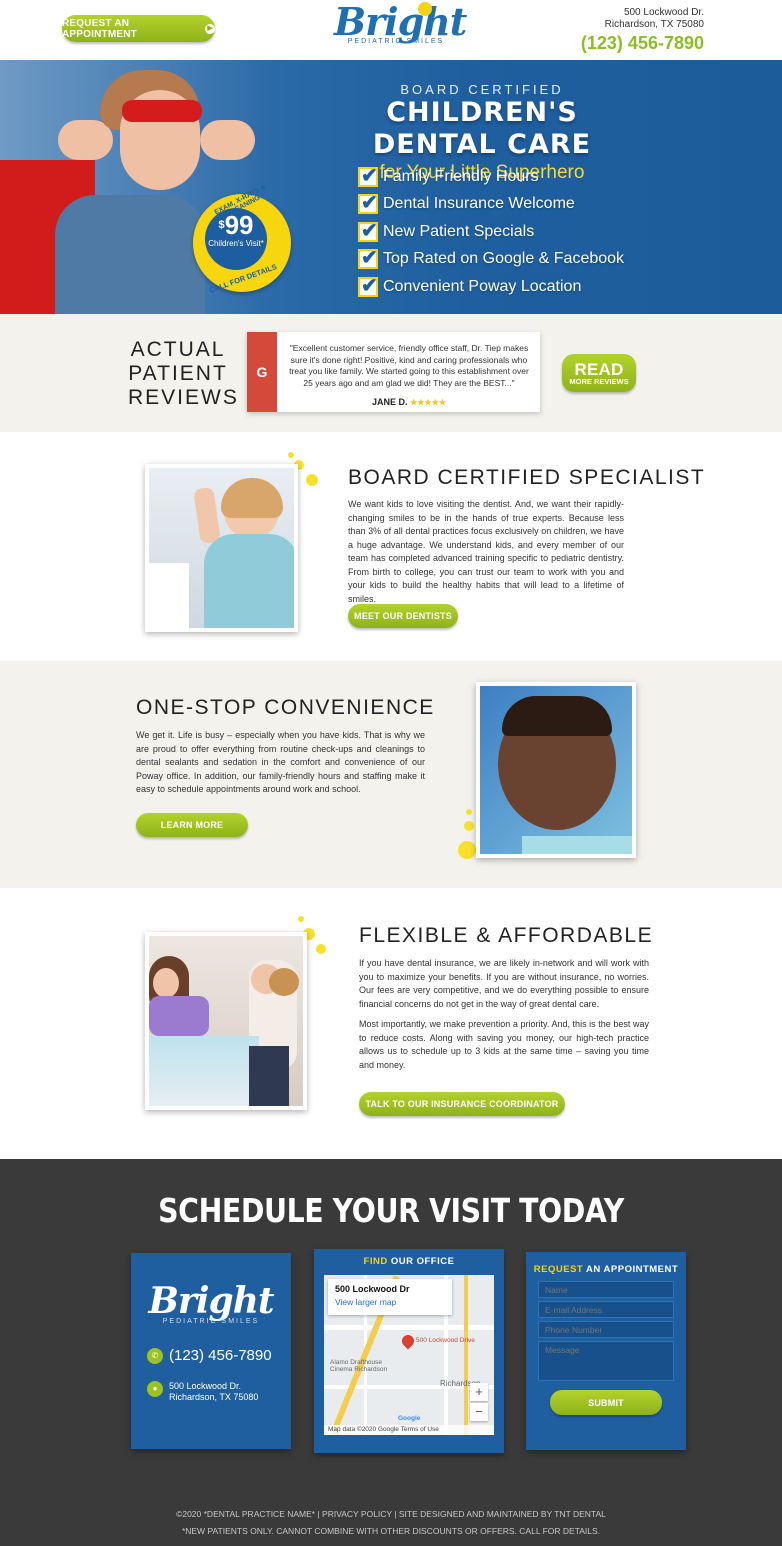 This screenshot has height=1546, width=782. I want to click on site-logo: Bright PEDIATRIC SMILES, so click(400, 23).